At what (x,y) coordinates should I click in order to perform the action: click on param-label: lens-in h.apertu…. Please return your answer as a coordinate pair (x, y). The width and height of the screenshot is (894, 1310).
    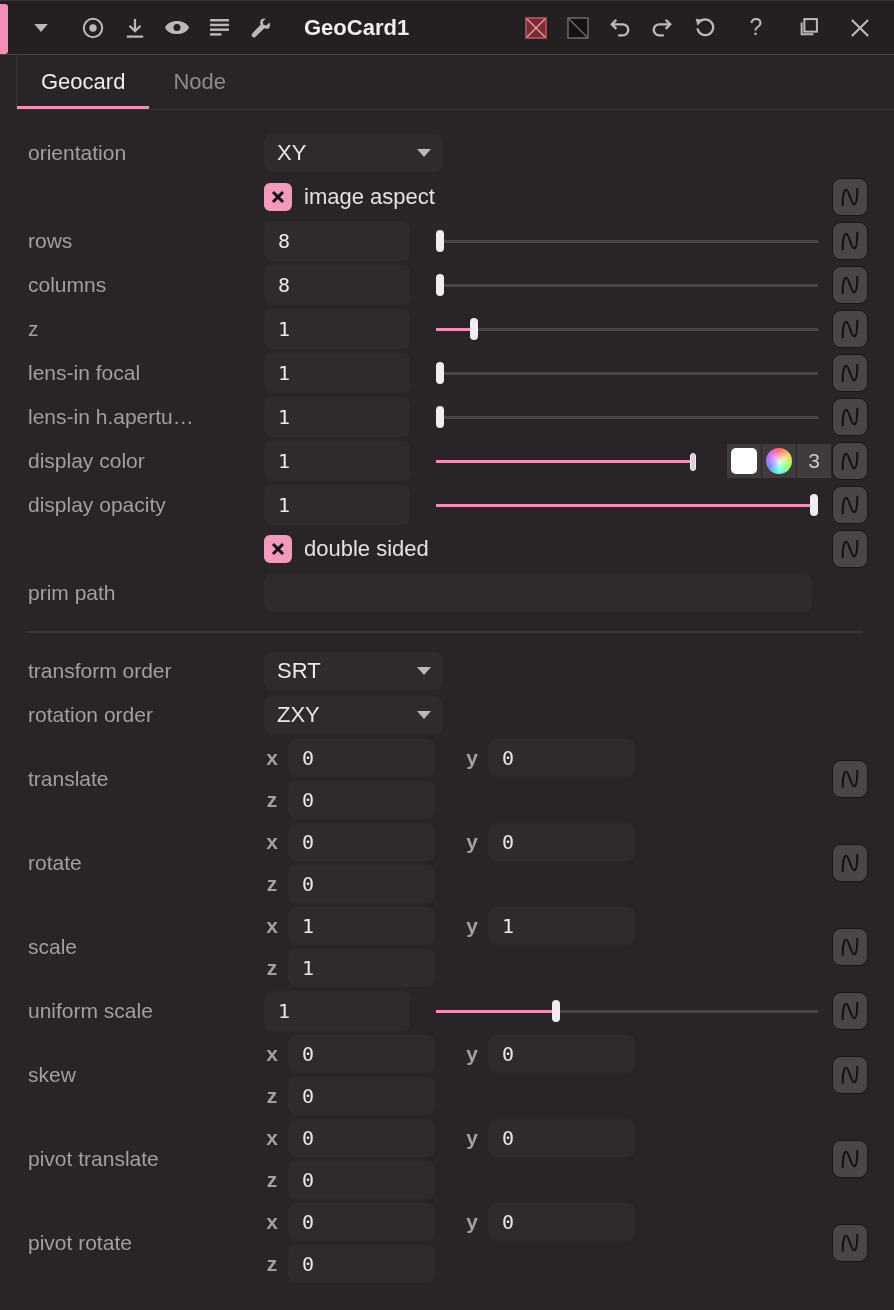
    Looking at the image, I should click on (111, 417).